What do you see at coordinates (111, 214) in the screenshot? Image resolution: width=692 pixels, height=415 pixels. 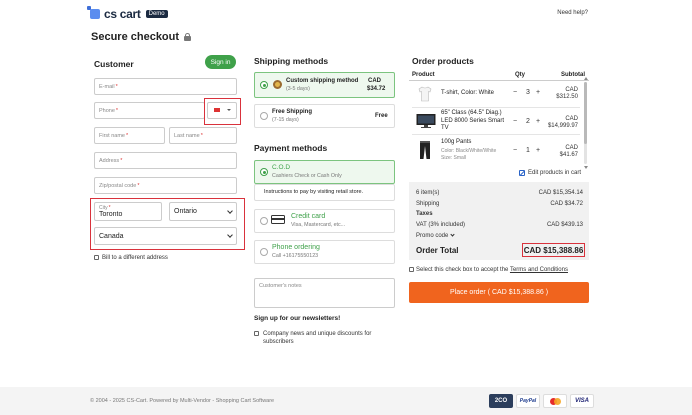 I see `city-value: Toronto` at bounding box center [111, 214].